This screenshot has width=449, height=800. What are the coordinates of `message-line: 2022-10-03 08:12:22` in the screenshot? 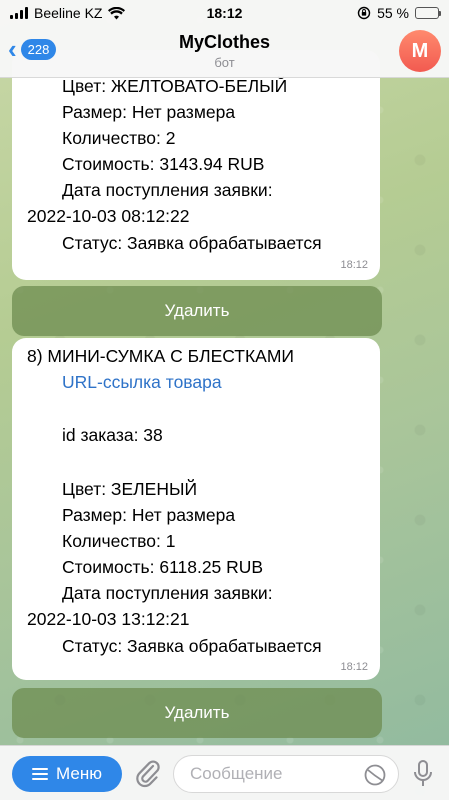 It's located at (108, 216).